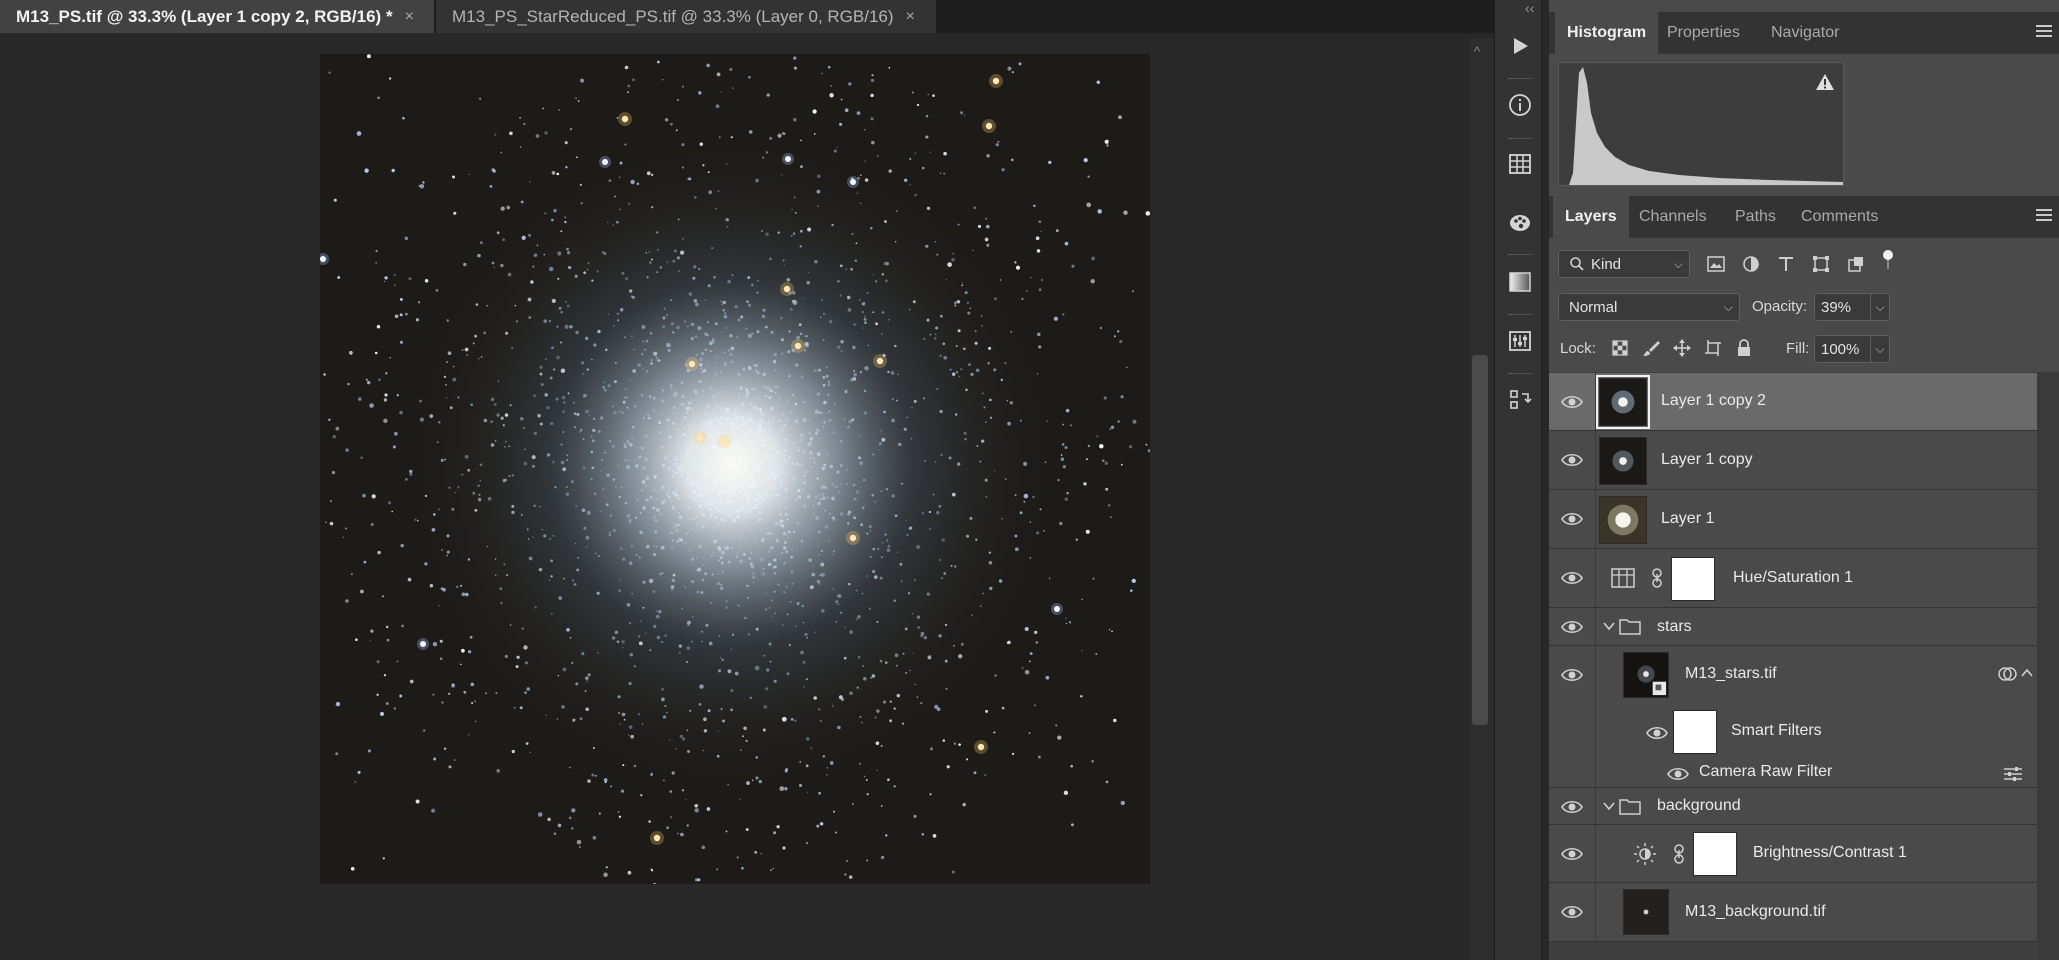  What do you see at coordinates (1793, 675) in the screenshot?
I see `layer-row-m13-stars: M13_stars.tif` at bounding box center [1793, 675].